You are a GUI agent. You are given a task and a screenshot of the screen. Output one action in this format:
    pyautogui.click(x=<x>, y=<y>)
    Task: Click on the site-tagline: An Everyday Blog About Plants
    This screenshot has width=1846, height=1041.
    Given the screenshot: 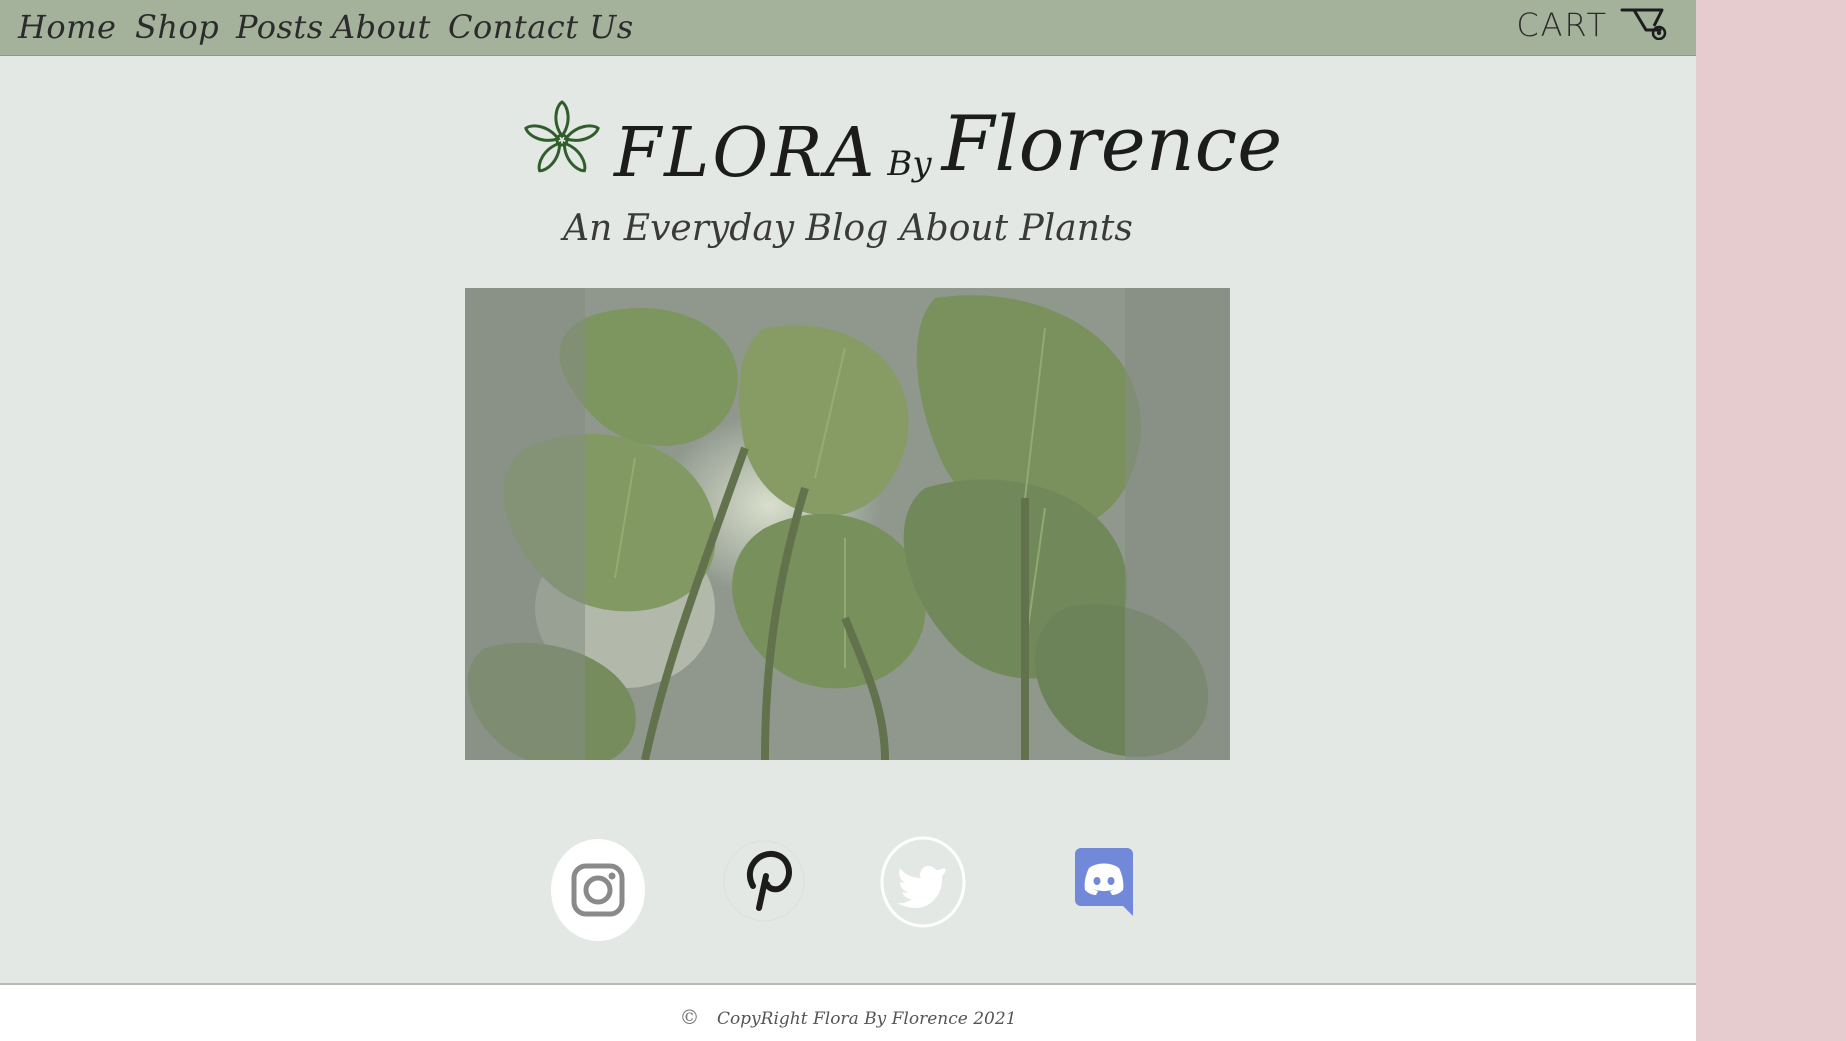 What is the action you would take?
    pyautogui.click(x=848, y=228)
    